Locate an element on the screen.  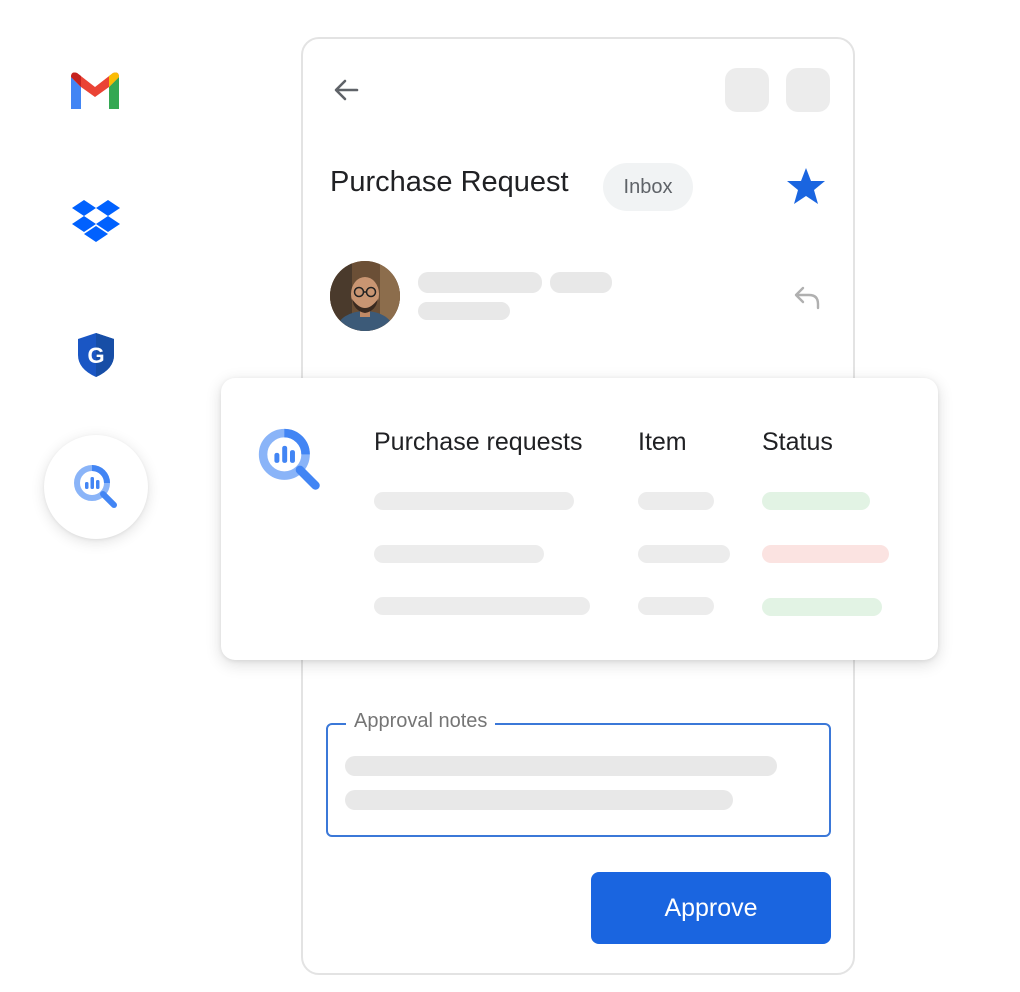
table-row-1-status-badge is located at coordinates (816, 501).